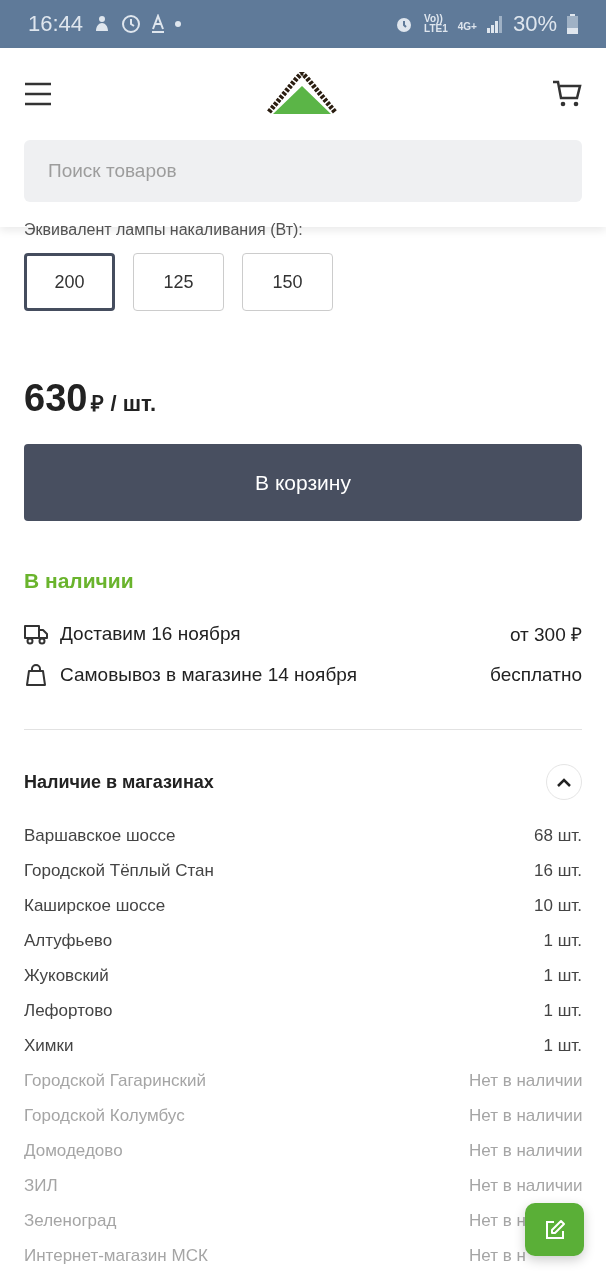 The width and height of the screenshot is (606, 1280). I want to click on delivery-option: Доставим 16 ноября, so click(279, 633).